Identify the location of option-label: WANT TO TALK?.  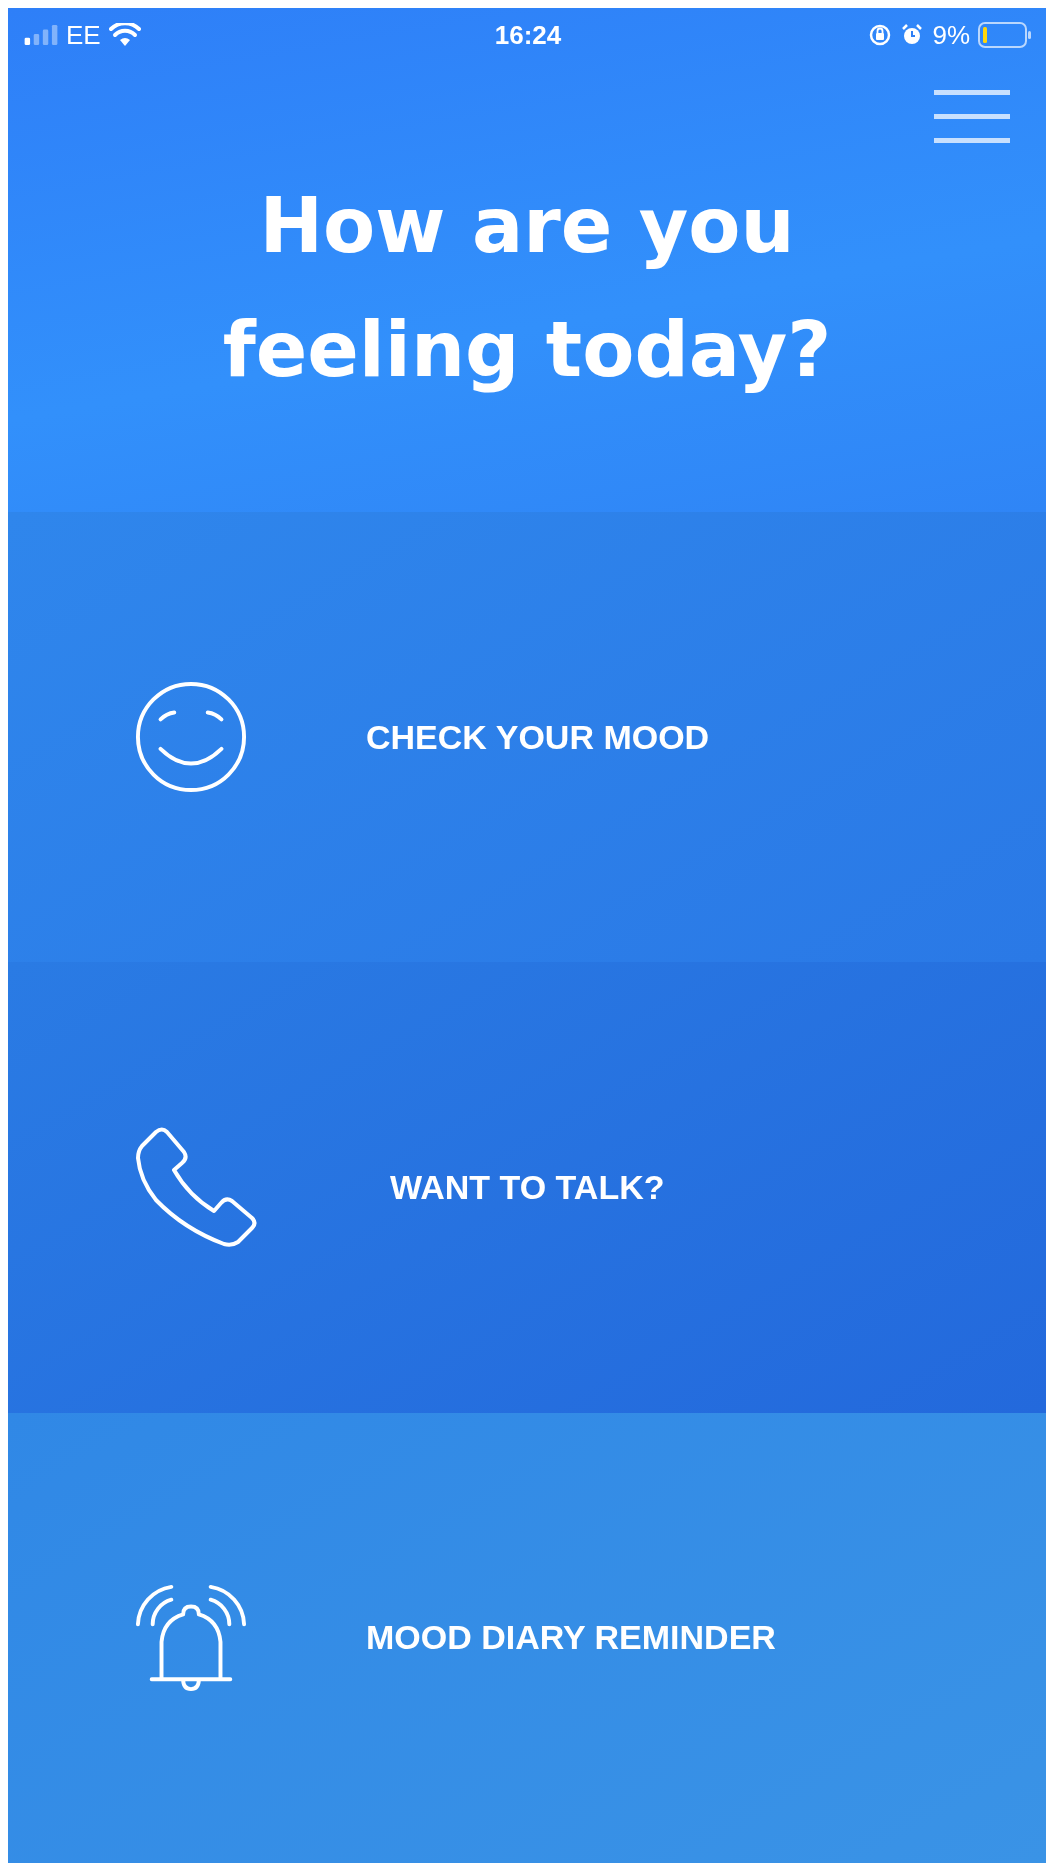
(527, 1187).